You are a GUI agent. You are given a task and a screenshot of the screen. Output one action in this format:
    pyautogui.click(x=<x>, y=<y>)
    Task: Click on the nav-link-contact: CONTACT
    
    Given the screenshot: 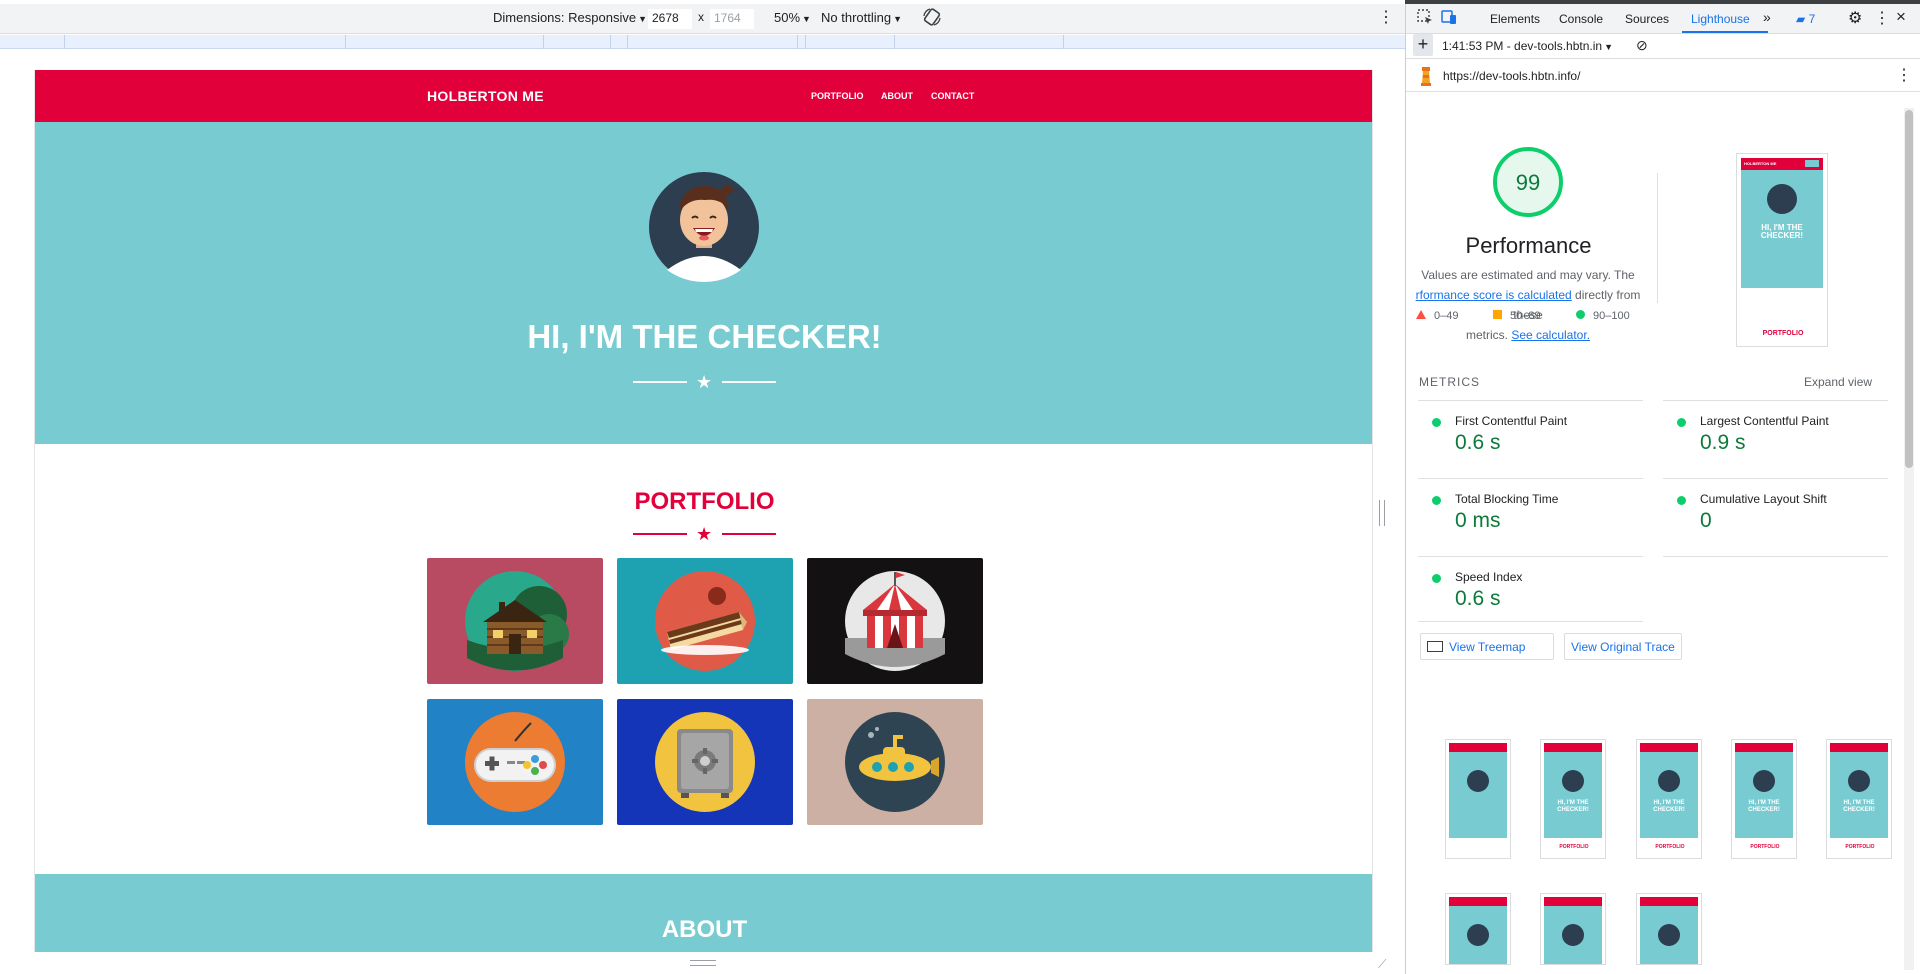 What is the action you would take?
    pyautogui.click(x=952, y=96)
    